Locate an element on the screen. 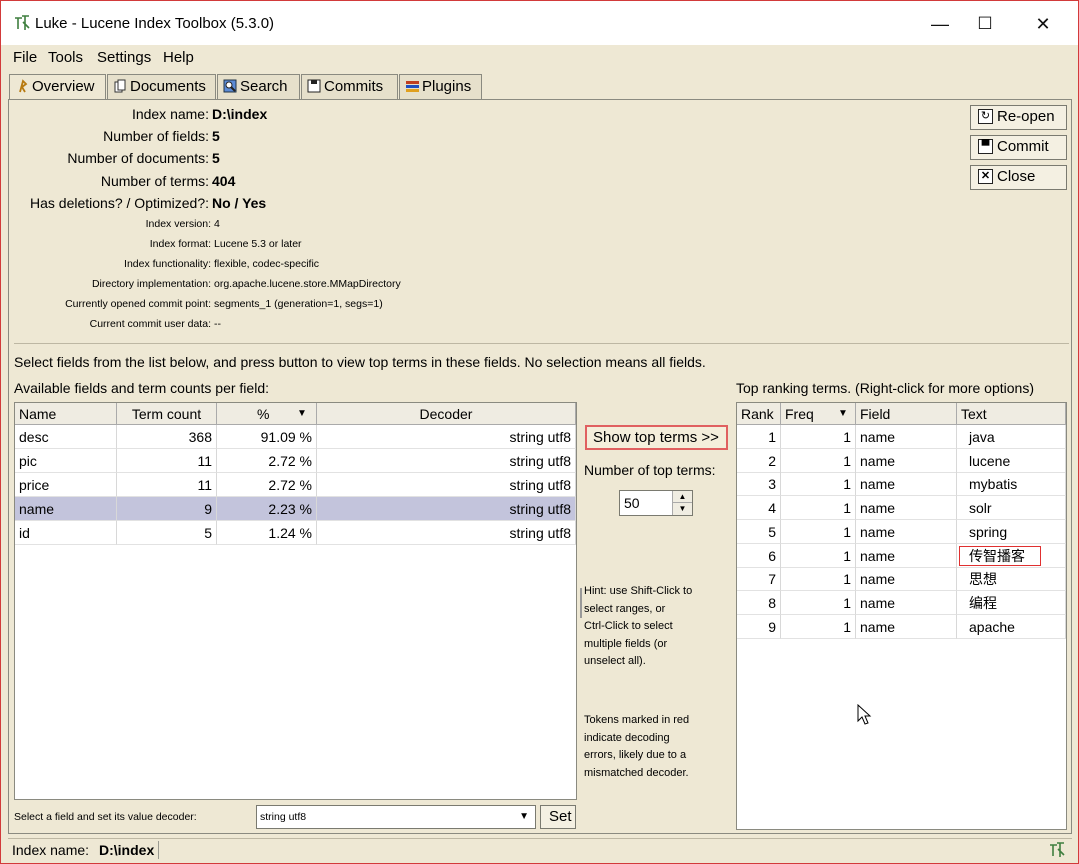  col-header-decoder: Decoder is located at coordinates (446, 414).